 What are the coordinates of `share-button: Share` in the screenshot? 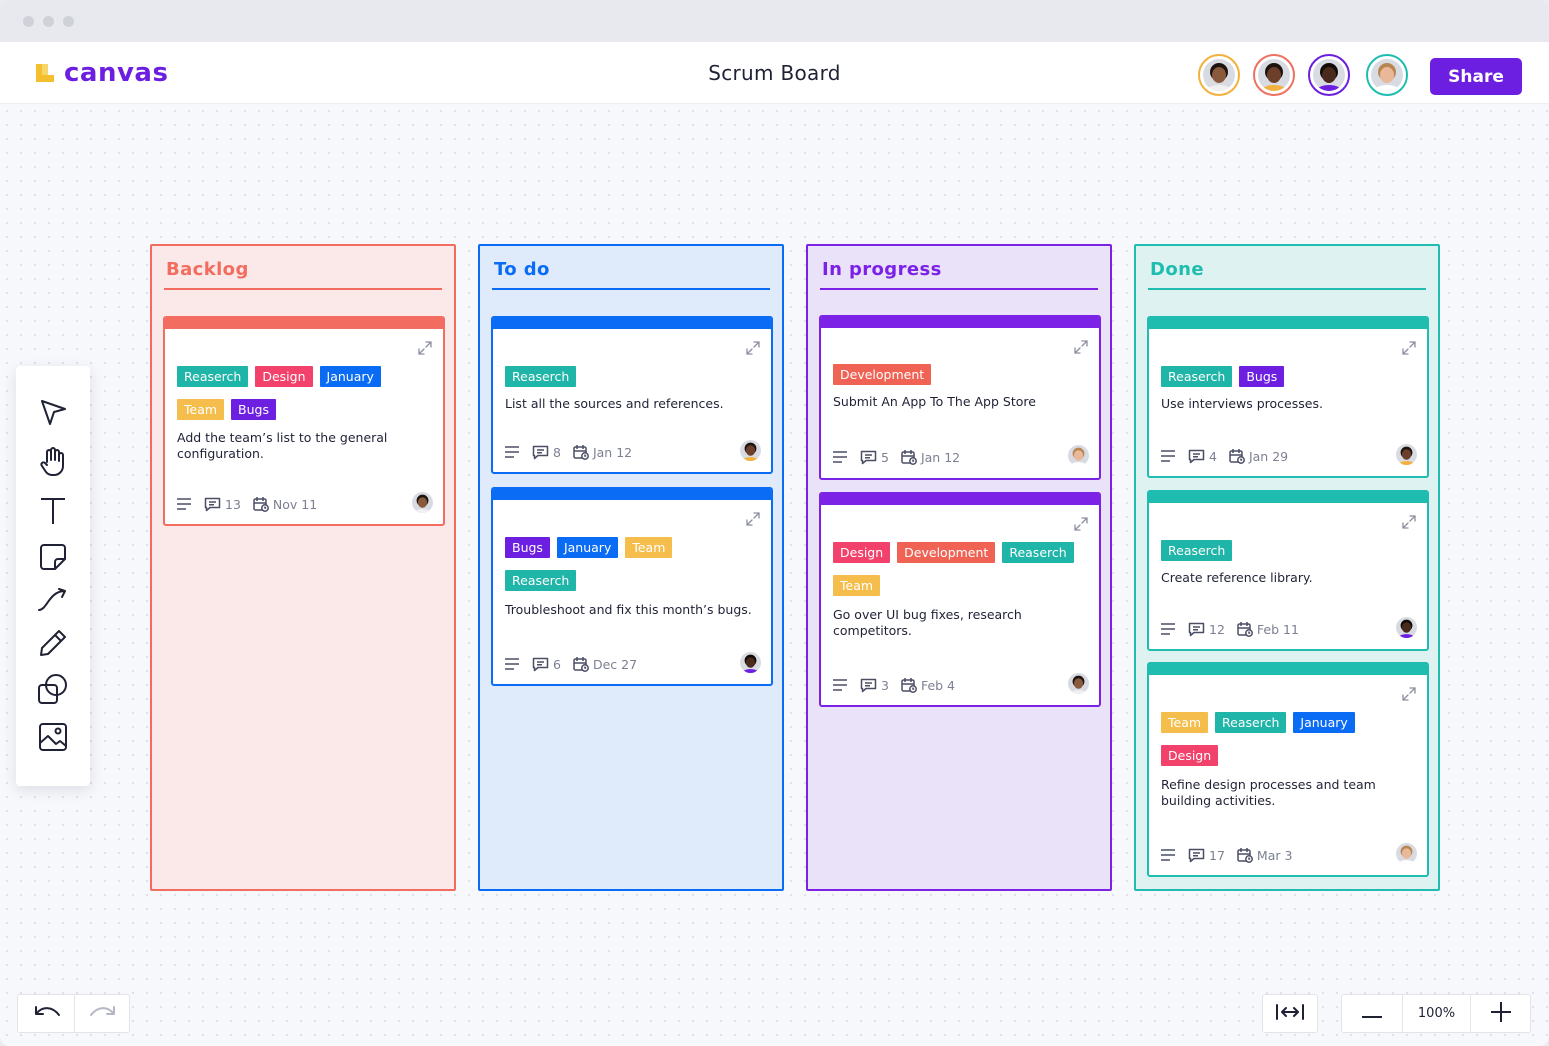 It's located at (1476, 76).